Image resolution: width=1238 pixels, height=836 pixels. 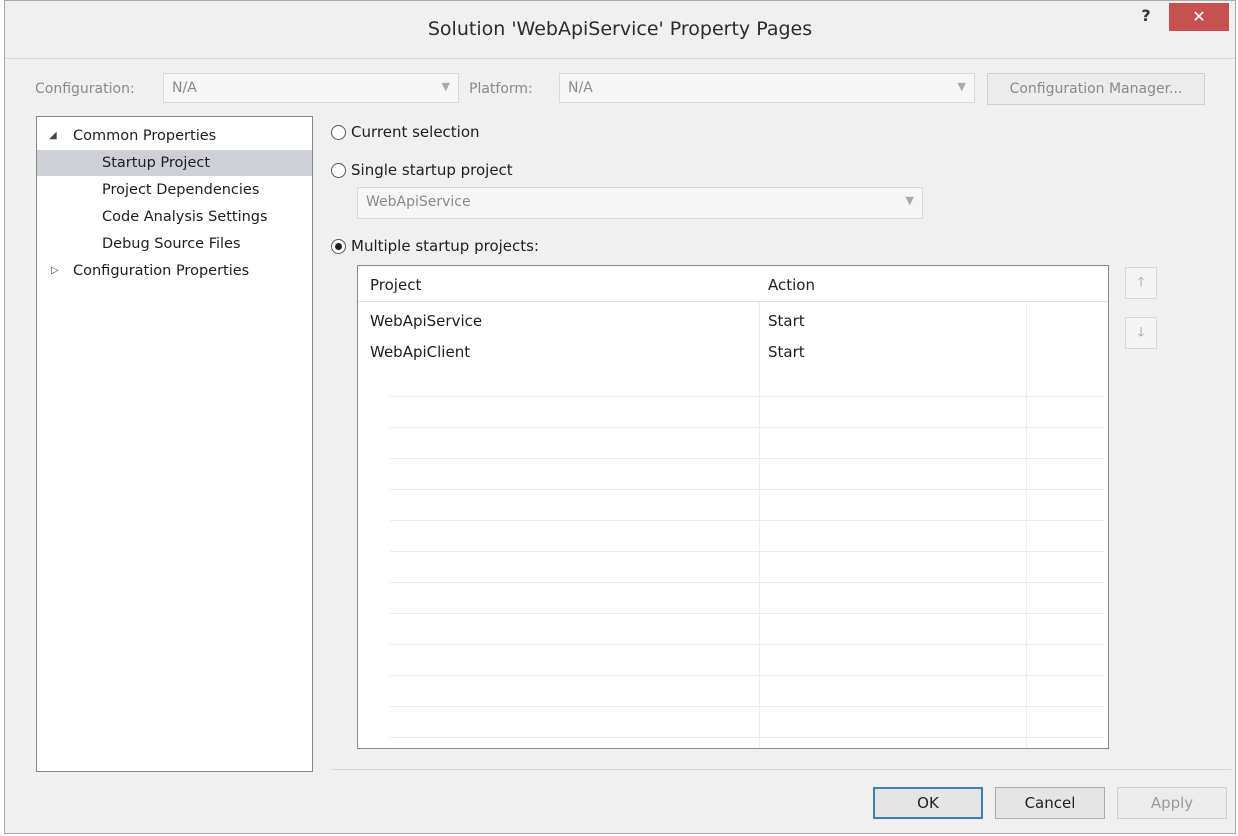 I want to click on expand-triangle-icon: ▷, so click(x=55, y=271).